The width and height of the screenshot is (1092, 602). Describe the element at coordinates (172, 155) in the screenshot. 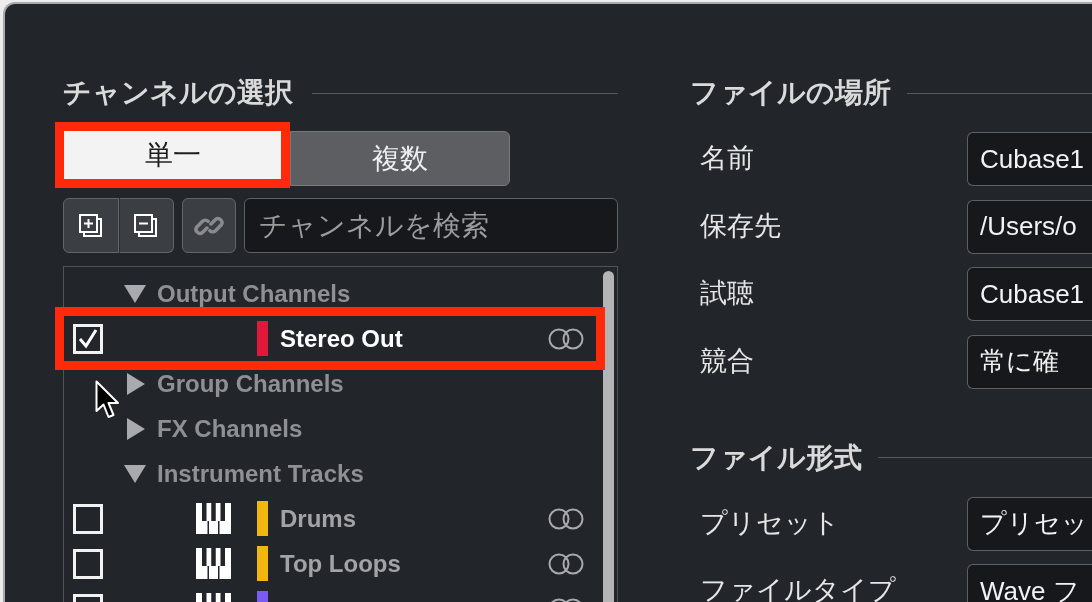

I see `mode-toggle-button: 単一` at that location.